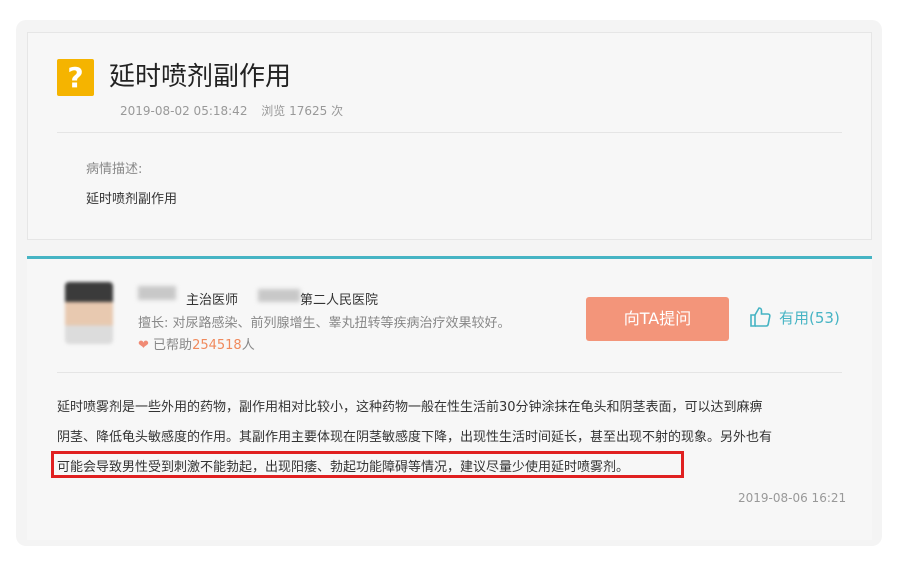  What do you see at coordinates (132, 199) in the screenshot?
I see `description-text: 延时喷剂副作用` at bounding box center [132, 199].